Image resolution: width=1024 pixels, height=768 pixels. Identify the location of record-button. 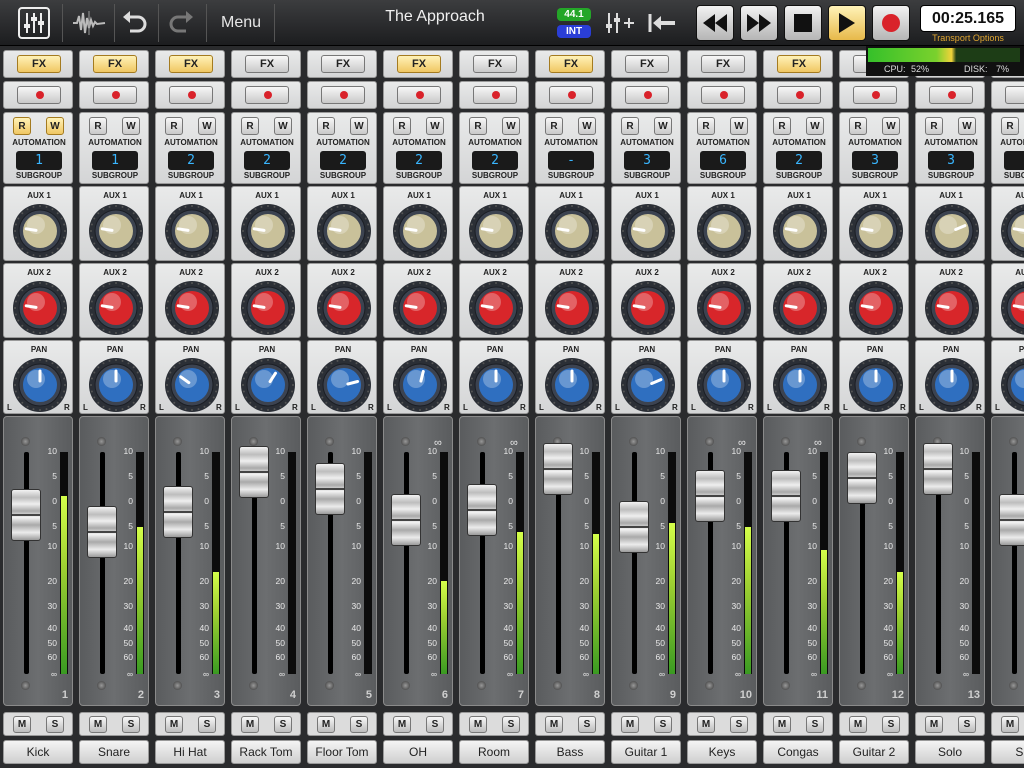
(891, 23).